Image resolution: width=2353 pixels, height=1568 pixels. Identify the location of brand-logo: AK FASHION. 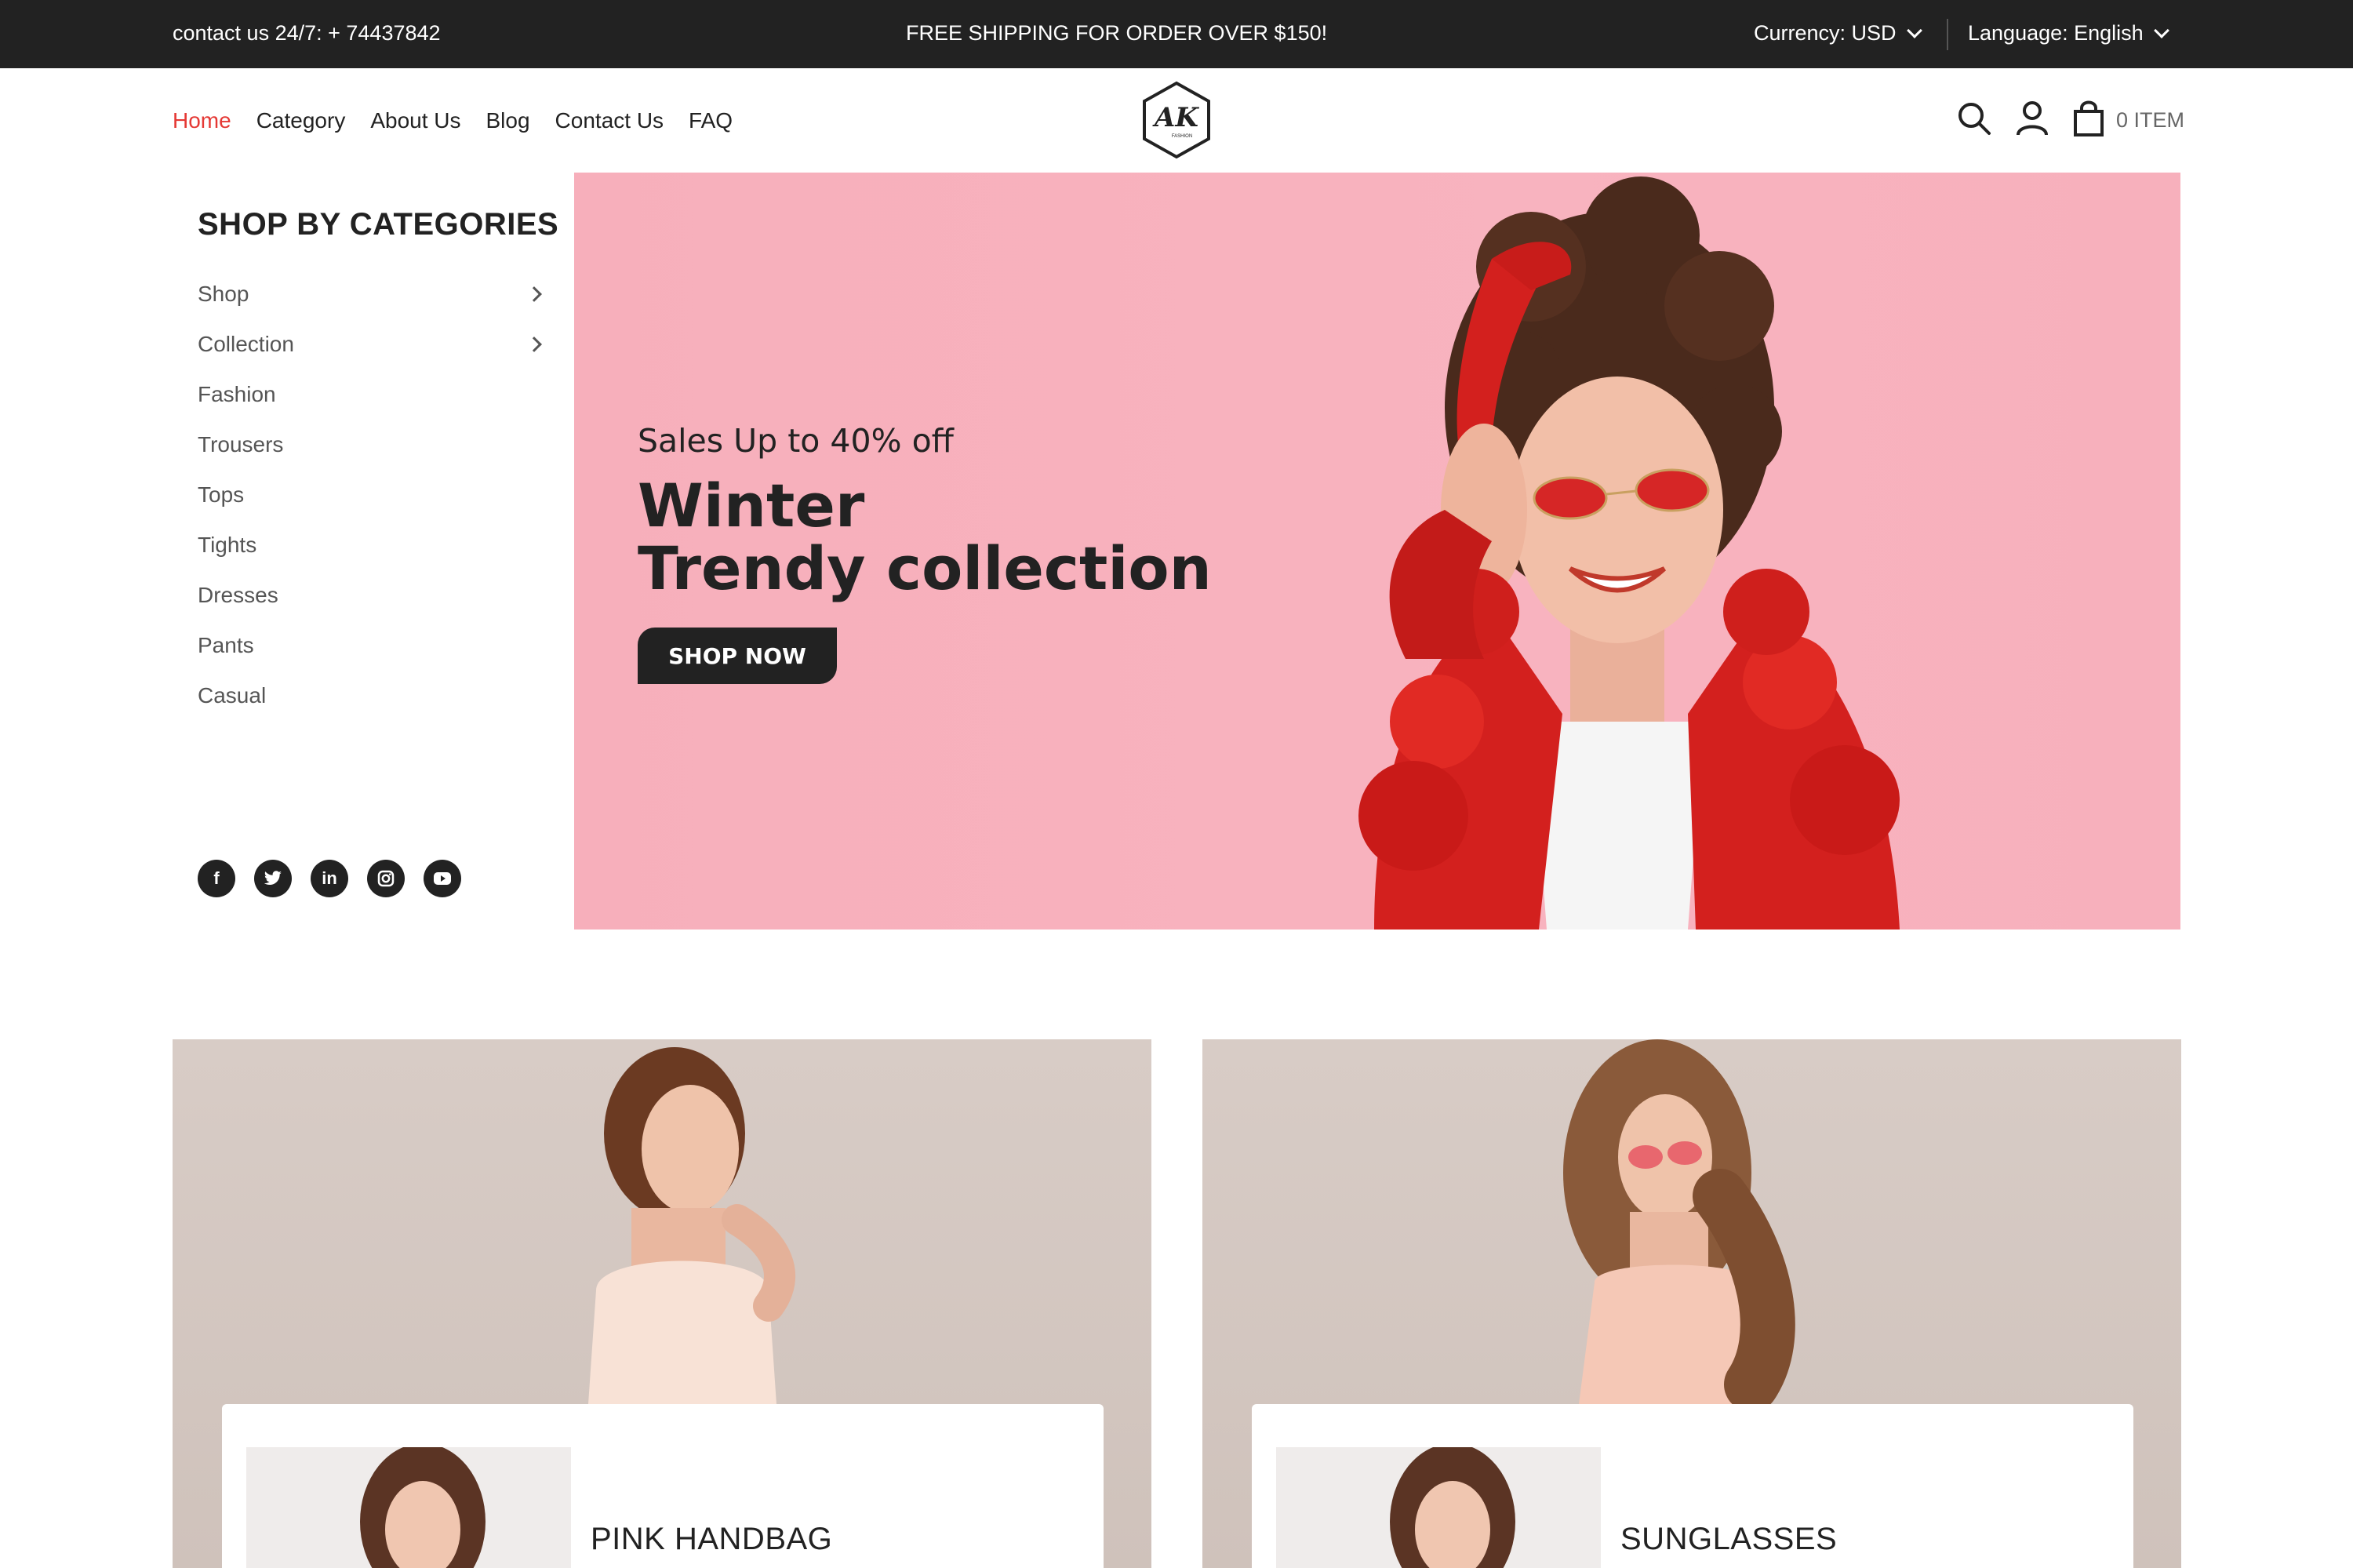
(1176, 120).